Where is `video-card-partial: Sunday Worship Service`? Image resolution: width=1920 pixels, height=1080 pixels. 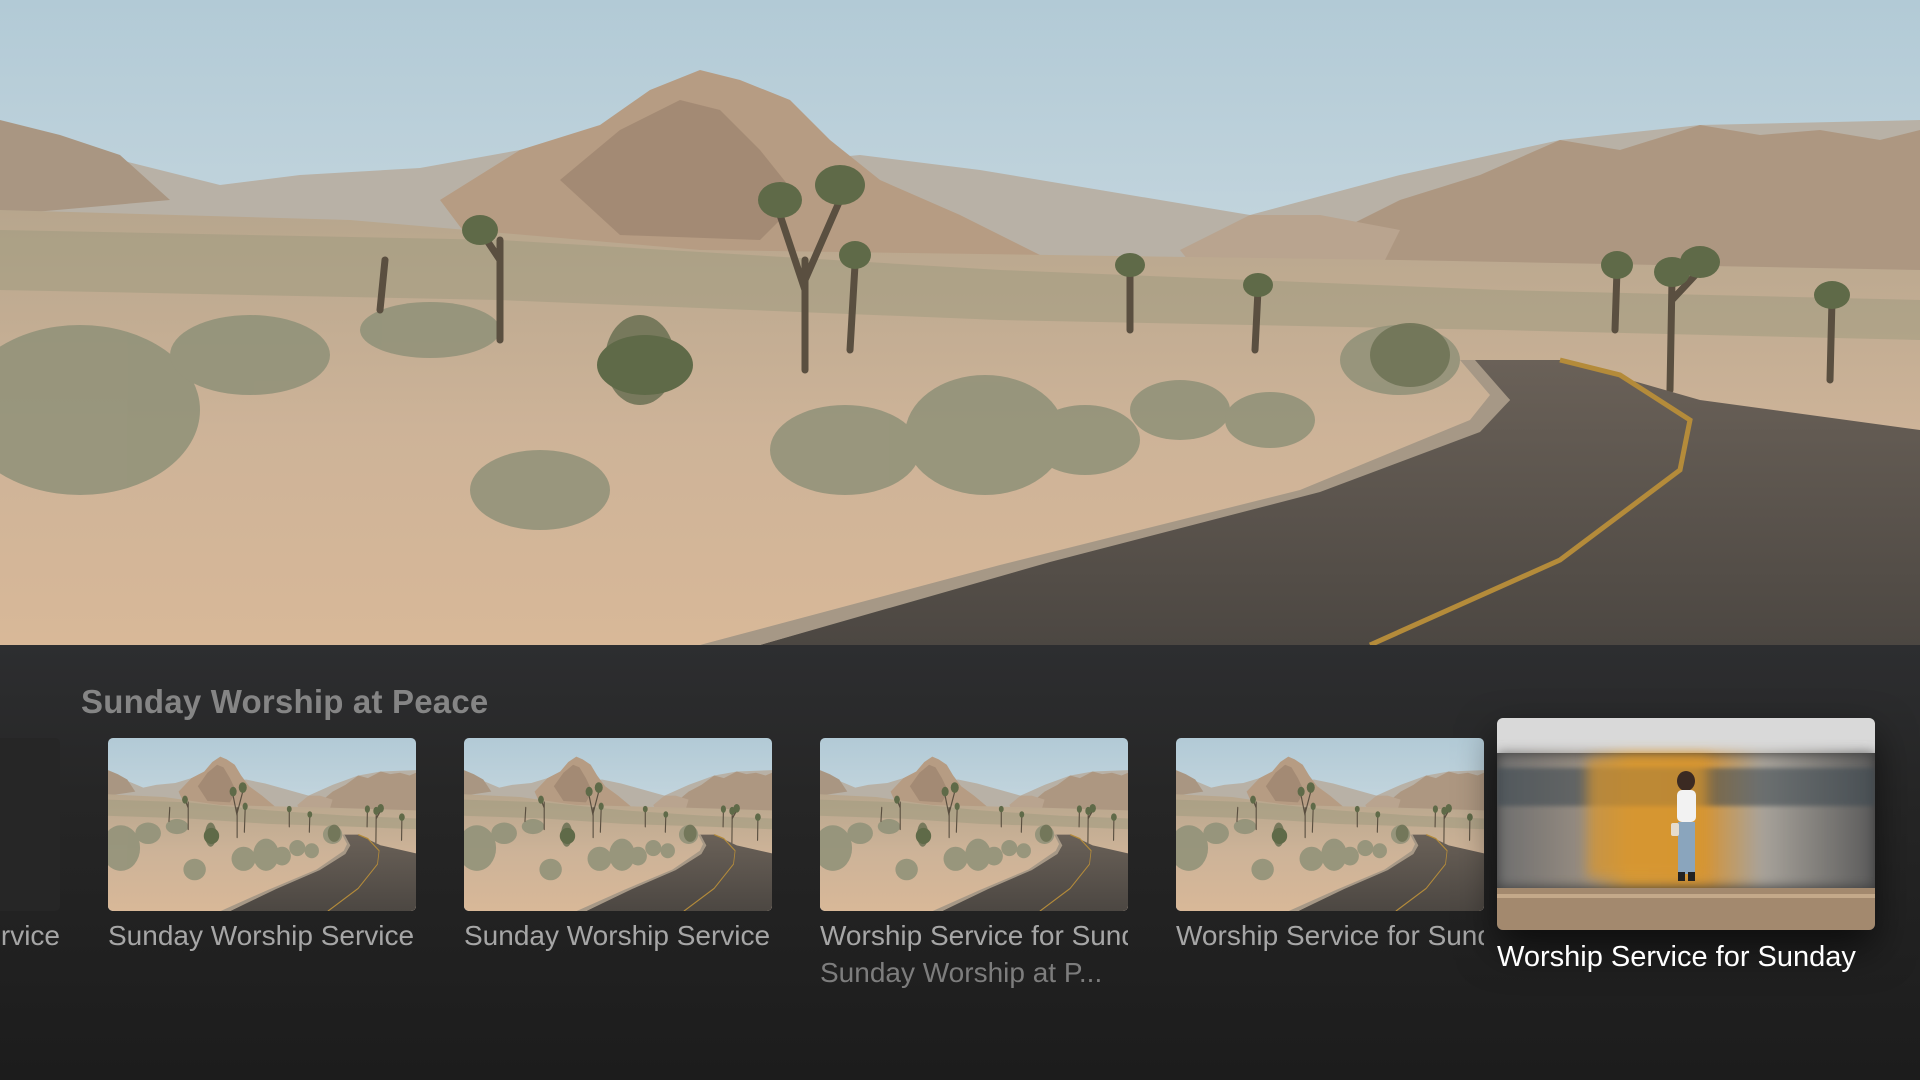
video-card-partial: Sunday Worship Service is located at coordinates (30, 846).